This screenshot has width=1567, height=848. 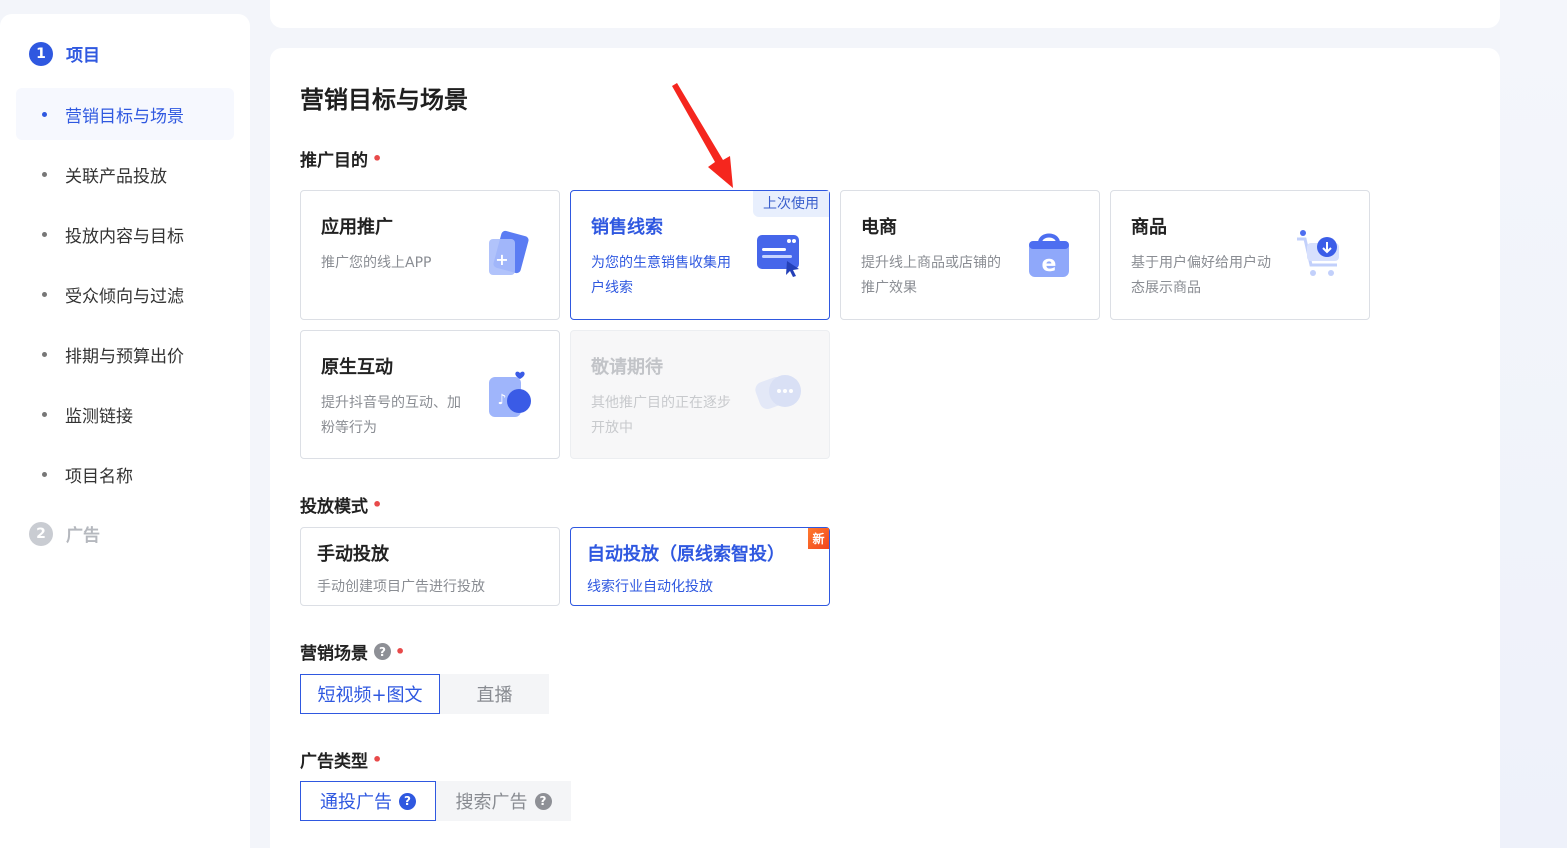 What do you see at coordinates (83, 536) in the screenshot?
I see `step-label-ad: 广告` at bounding box center [83, 536].